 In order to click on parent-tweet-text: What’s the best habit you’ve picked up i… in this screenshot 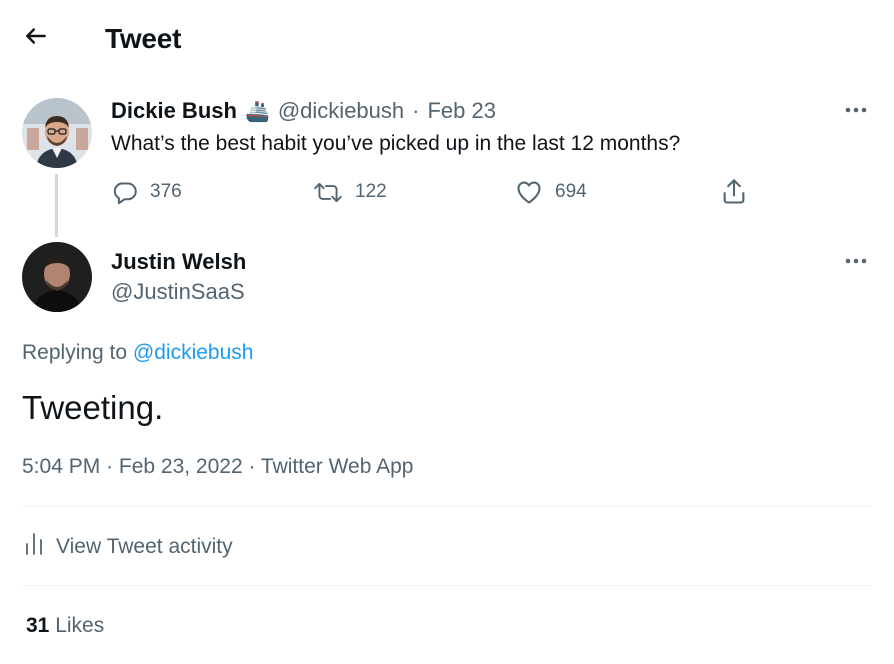, I will do `click(396, 143)`.